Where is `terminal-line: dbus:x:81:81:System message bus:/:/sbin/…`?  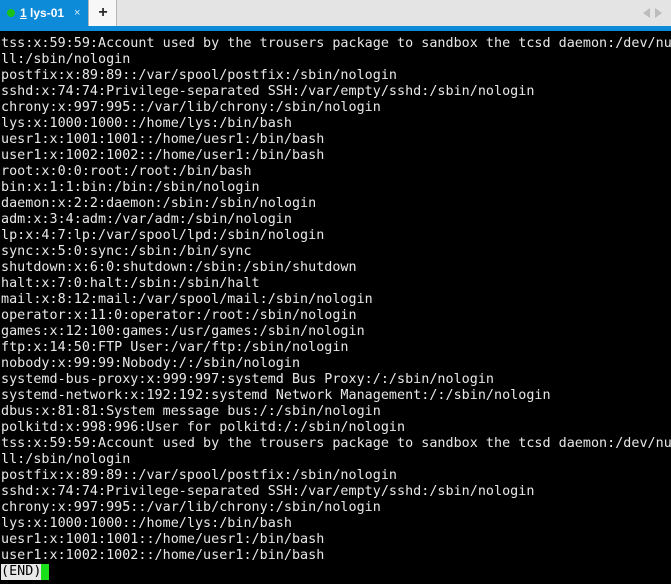
terminal-line: dbus:x:81:81:System message bus:/:/sbin/… is located at coordinates (191, 411).